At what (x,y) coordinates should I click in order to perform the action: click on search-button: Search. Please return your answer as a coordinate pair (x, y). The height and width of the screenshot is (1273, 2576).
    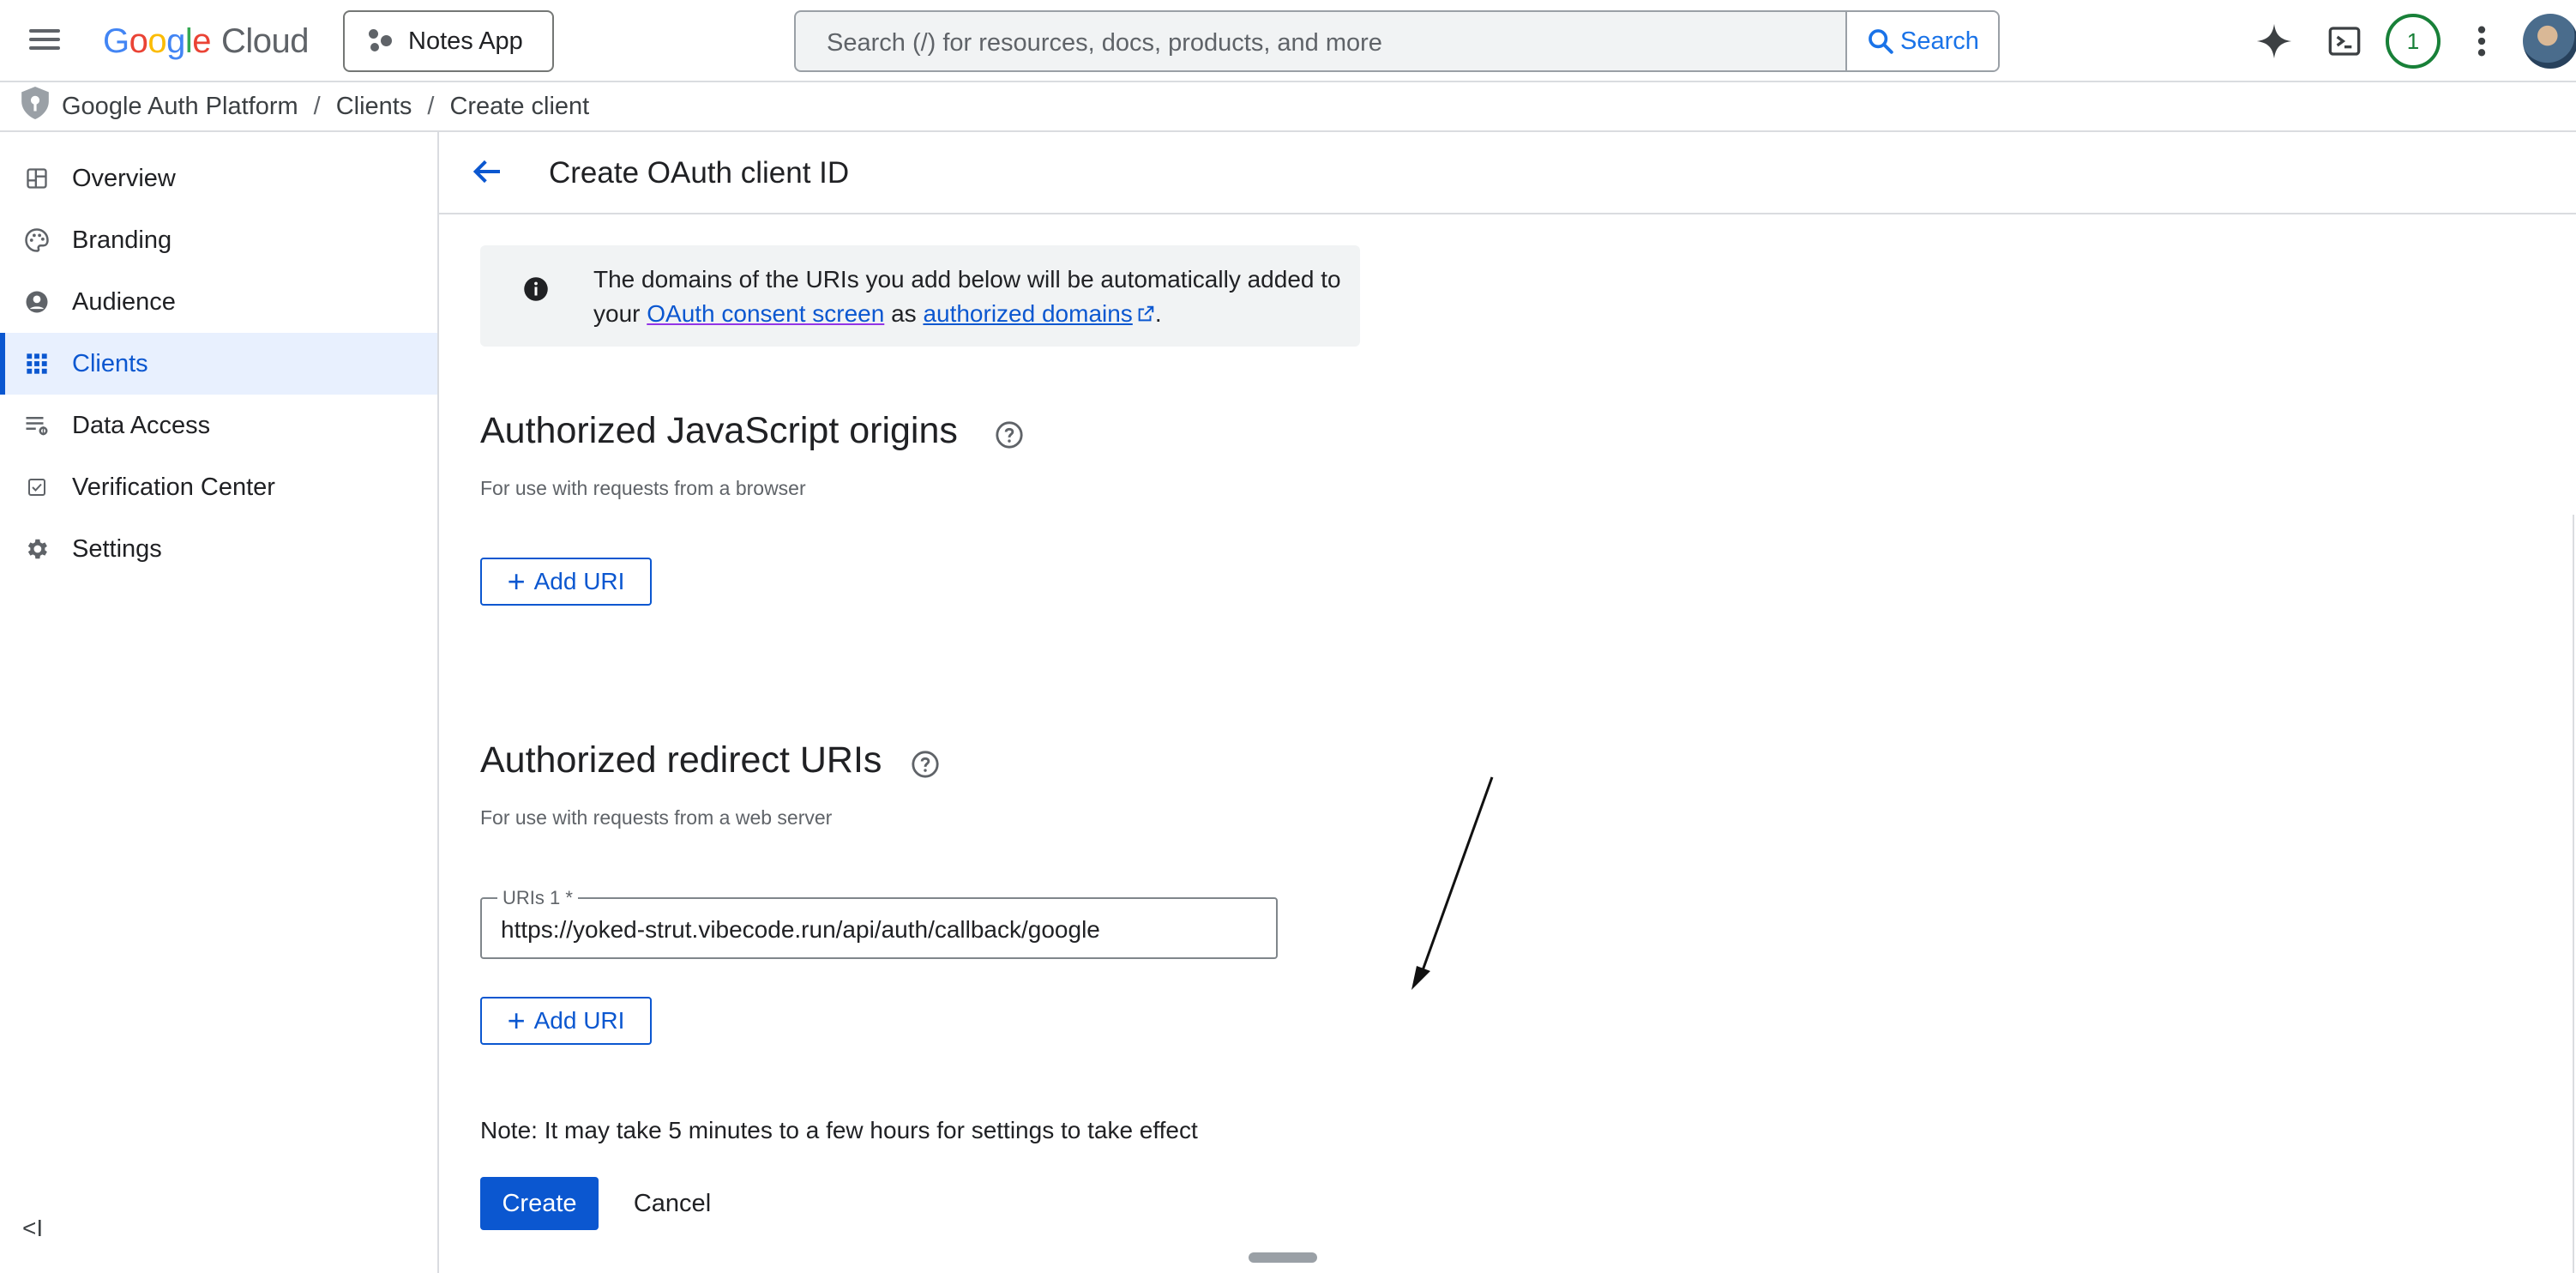
    Looking at the image, I should click on (1921, 41).